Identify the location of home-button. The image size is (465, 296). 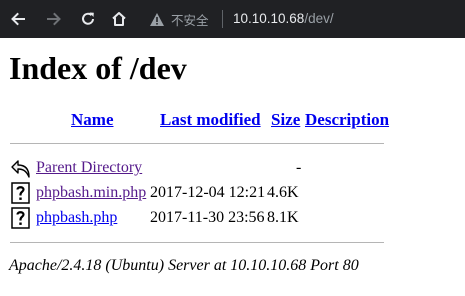
(119, 19).